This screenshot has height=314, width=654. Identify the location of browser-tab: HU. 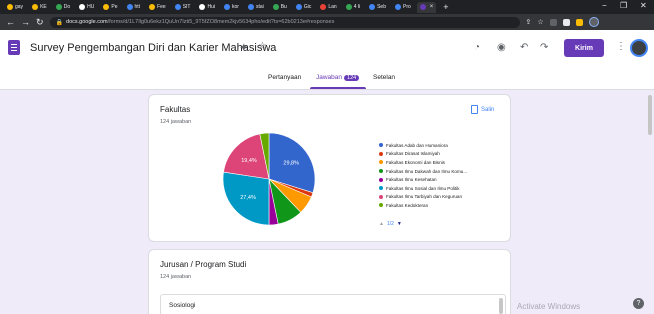
(86, 7).